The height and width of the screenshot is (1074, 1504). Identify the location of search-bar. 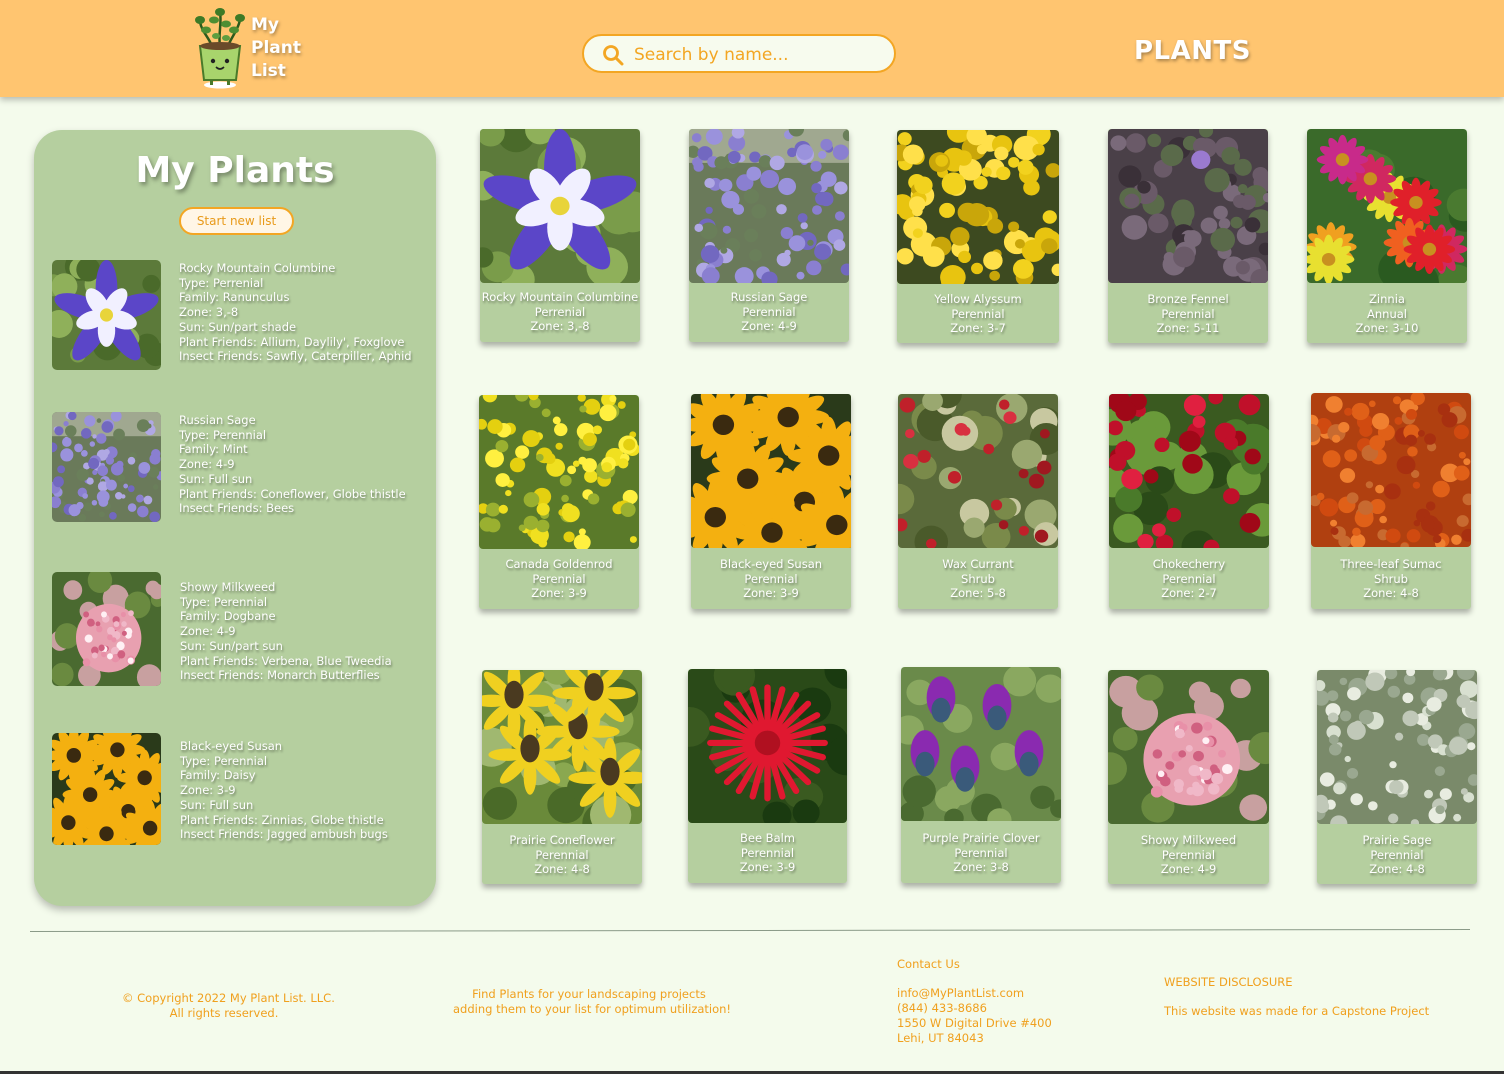
(739, 53).